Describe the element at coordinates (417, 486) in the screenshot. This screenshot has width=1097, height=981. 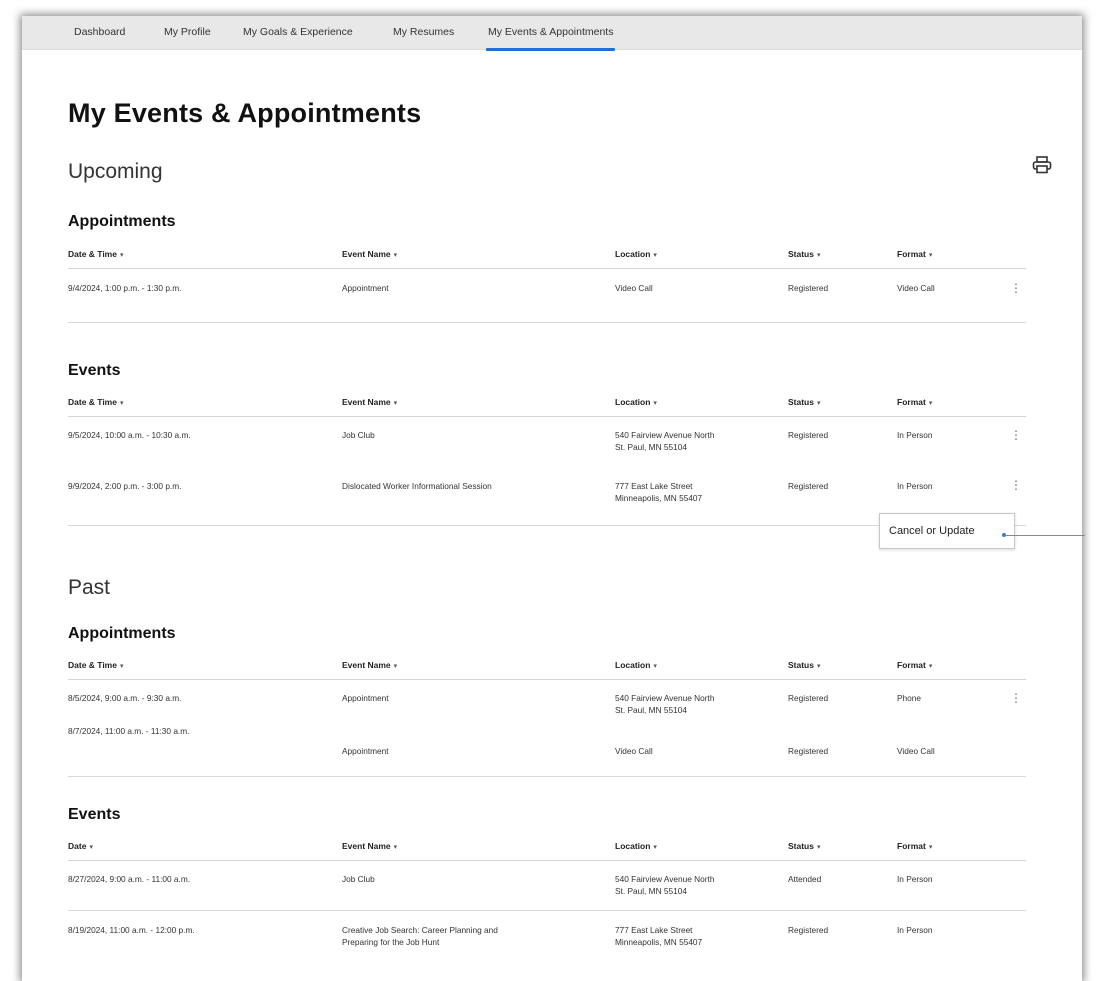
I see `cell-event-name: Dislocated Worker Informational Session` at that location.